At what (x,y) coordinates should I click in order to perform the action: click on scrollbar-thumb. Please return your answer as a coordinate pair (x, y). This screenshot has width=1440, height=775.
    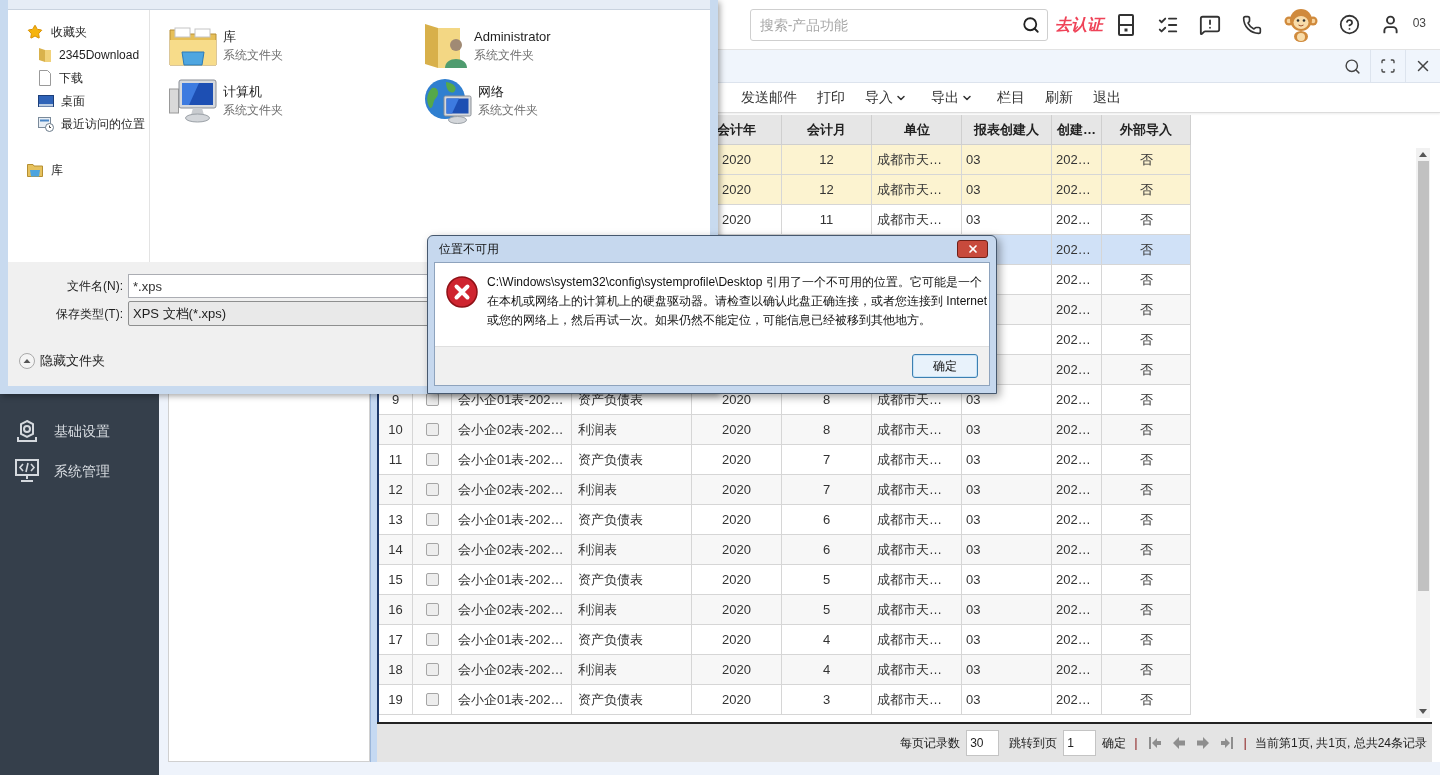
    Looking at the image, I should click on (1423, 376).